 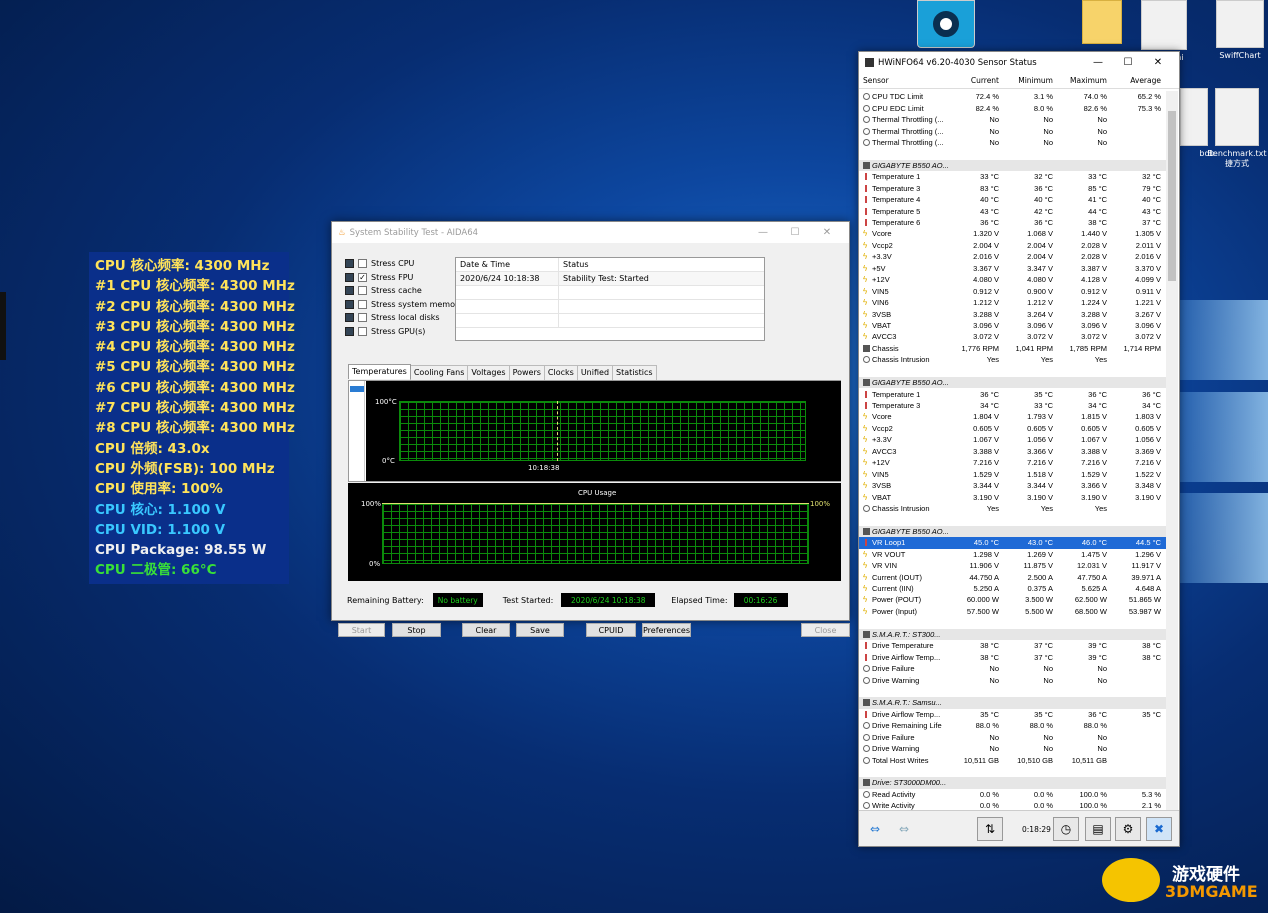 What do you see at coordinates (404, 291) in the screenshot?
I see `stress-option: Stress cache` at bounding box center [404, 291].